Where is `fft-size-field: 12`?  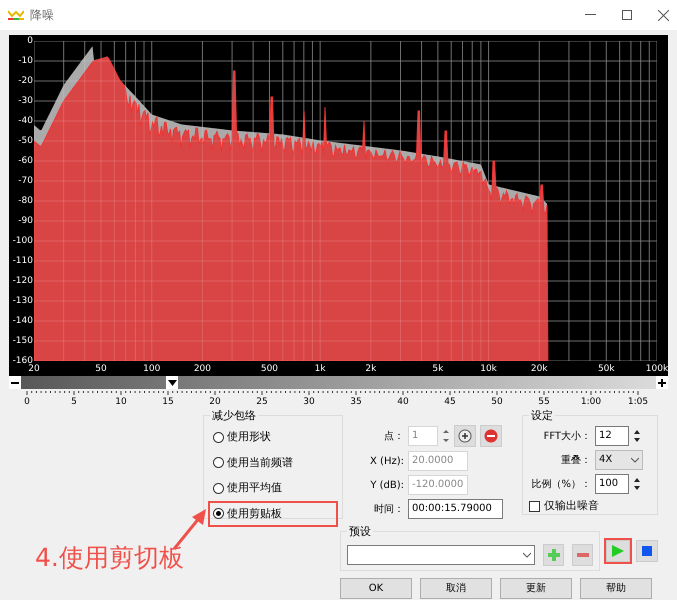
fft-size-field: 12 is located at coordinates (612, 436).